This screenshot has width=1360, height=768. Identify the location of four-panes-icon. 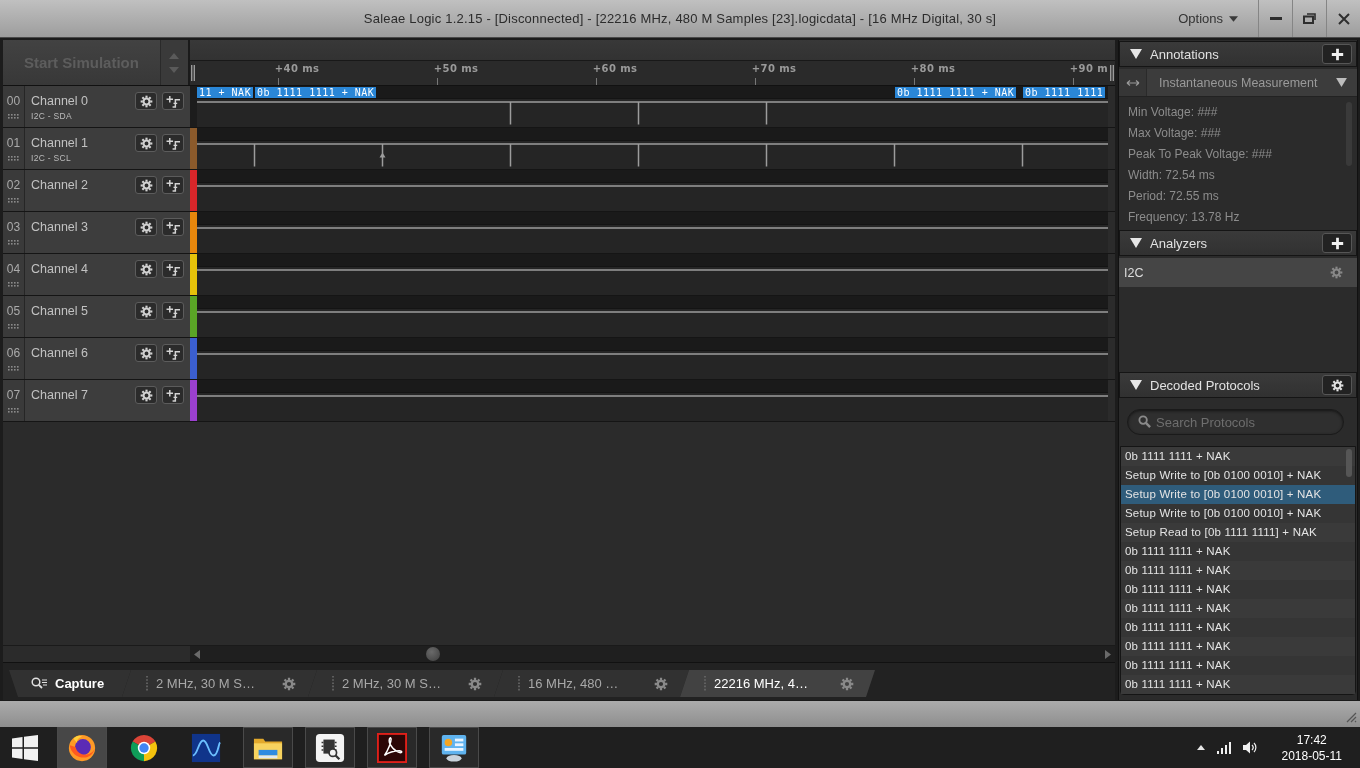
(25, 747).